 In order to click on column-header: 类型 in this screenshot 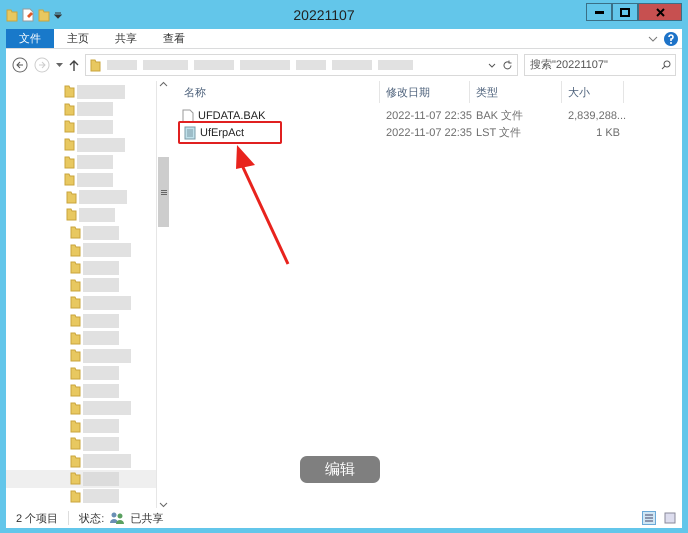, I will do `click(516, 92)`.